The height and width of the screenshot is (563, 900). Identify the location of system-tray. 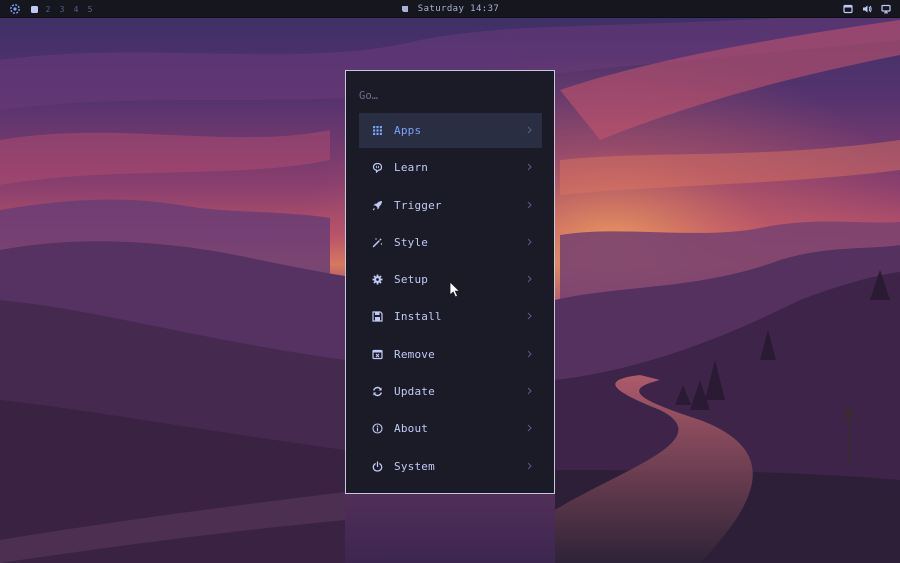
(862, 9).